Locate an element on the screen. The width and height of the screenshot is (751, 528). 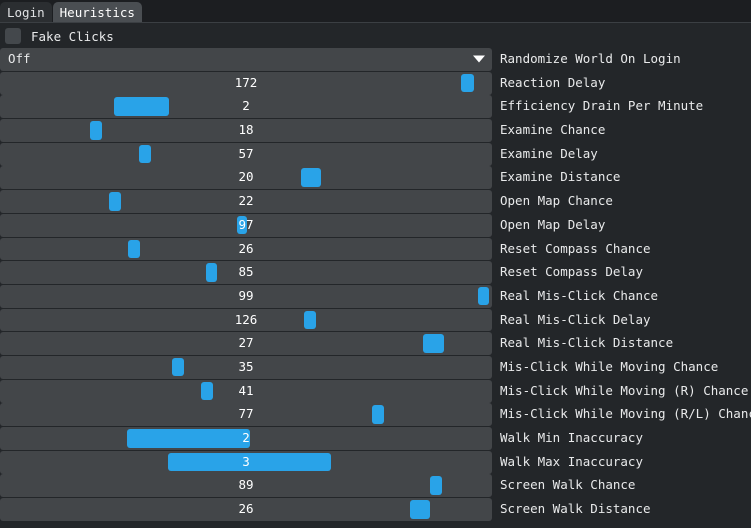
slider: 126 is located at coordinates (246, 320).